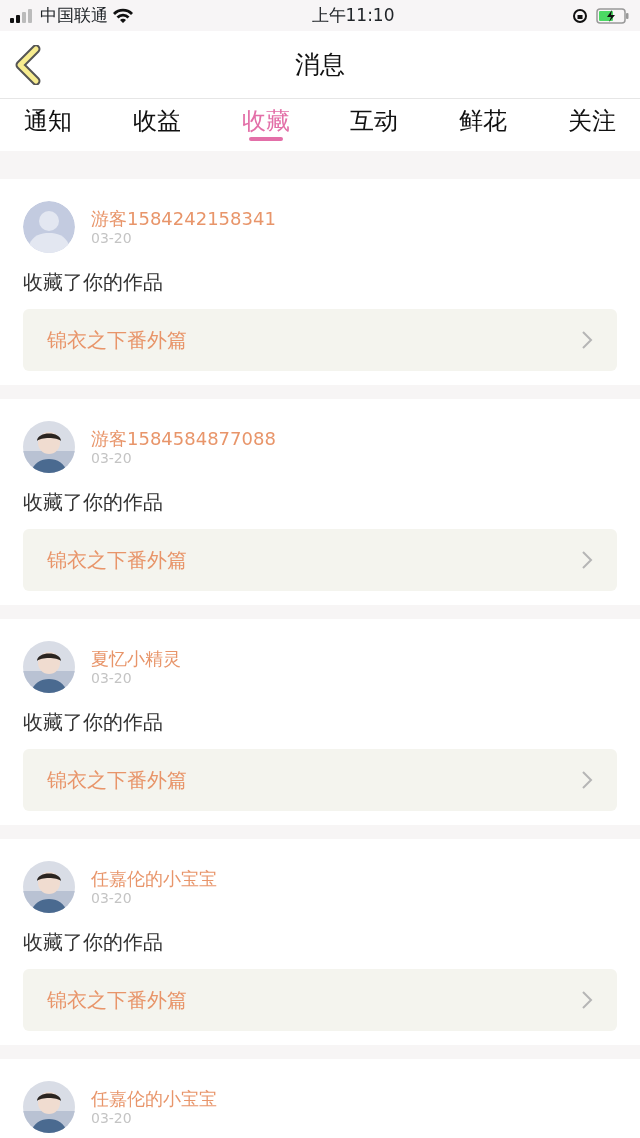  What do you see at coordinates (483, 125) in the screenshot?
I see `tab: 鲜花` at bounding box center [483, 125].